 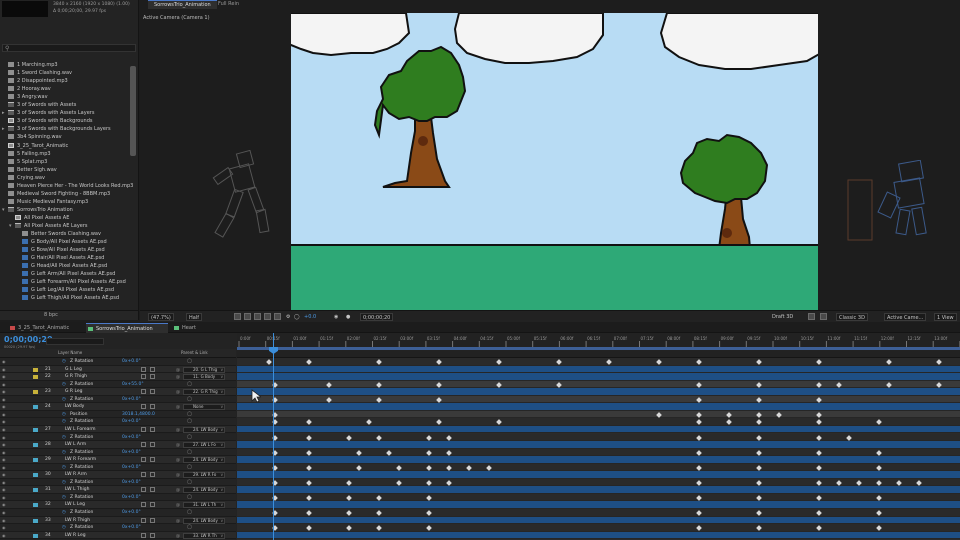 What do you see at coordinates (138, 414) in the screenshot?
I see `property-value: 3018.1,4800.0` at bounding box center [138, 414].